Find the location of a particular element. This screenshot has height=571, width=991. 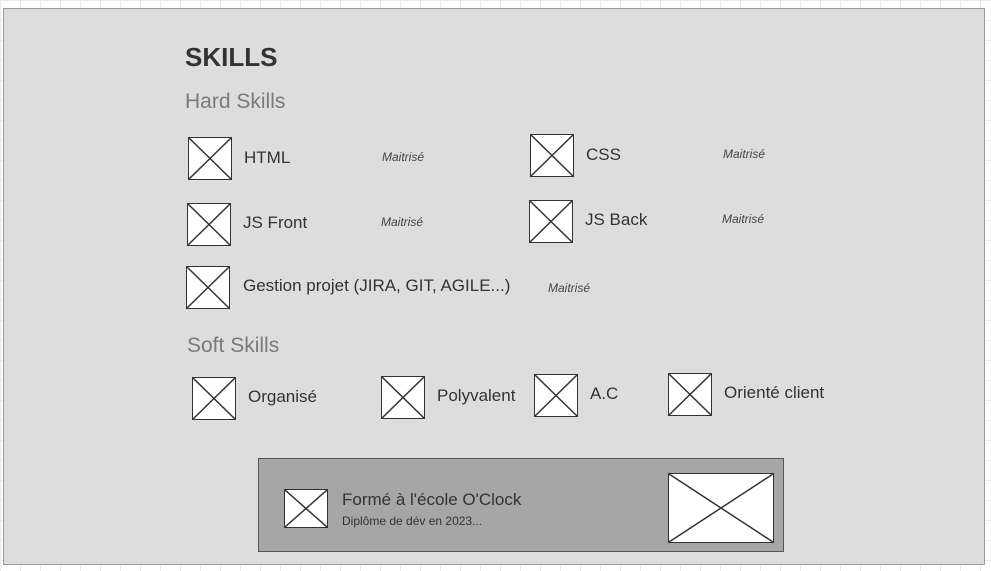

hard-skill-name-css: CSS is located at coordinates (603, 154).